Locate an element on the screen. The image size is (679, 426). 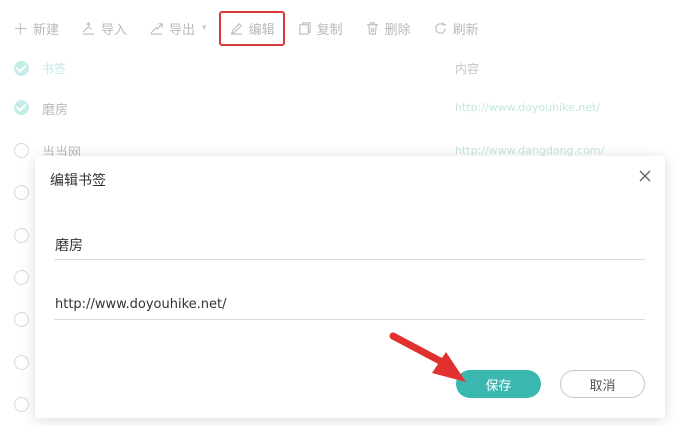
bookmark-name-input is located at coordinates (349, 245).